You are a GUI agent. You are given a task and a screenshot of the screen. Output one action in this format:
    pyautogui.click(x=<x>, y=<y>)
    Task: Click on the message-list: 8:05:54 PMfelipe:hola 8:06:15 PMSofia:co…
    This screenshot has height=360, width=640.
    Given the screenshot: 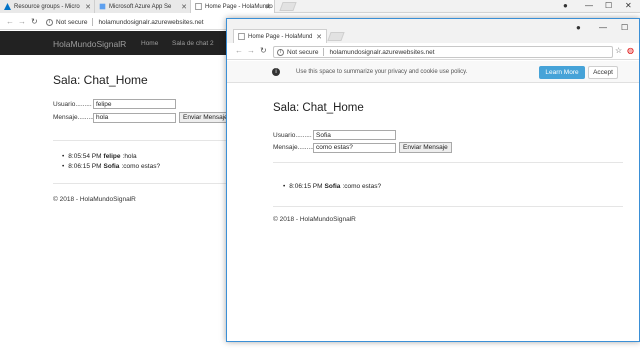 What is the action you would take?
    pyautogui.click(x=111, y=163)
    